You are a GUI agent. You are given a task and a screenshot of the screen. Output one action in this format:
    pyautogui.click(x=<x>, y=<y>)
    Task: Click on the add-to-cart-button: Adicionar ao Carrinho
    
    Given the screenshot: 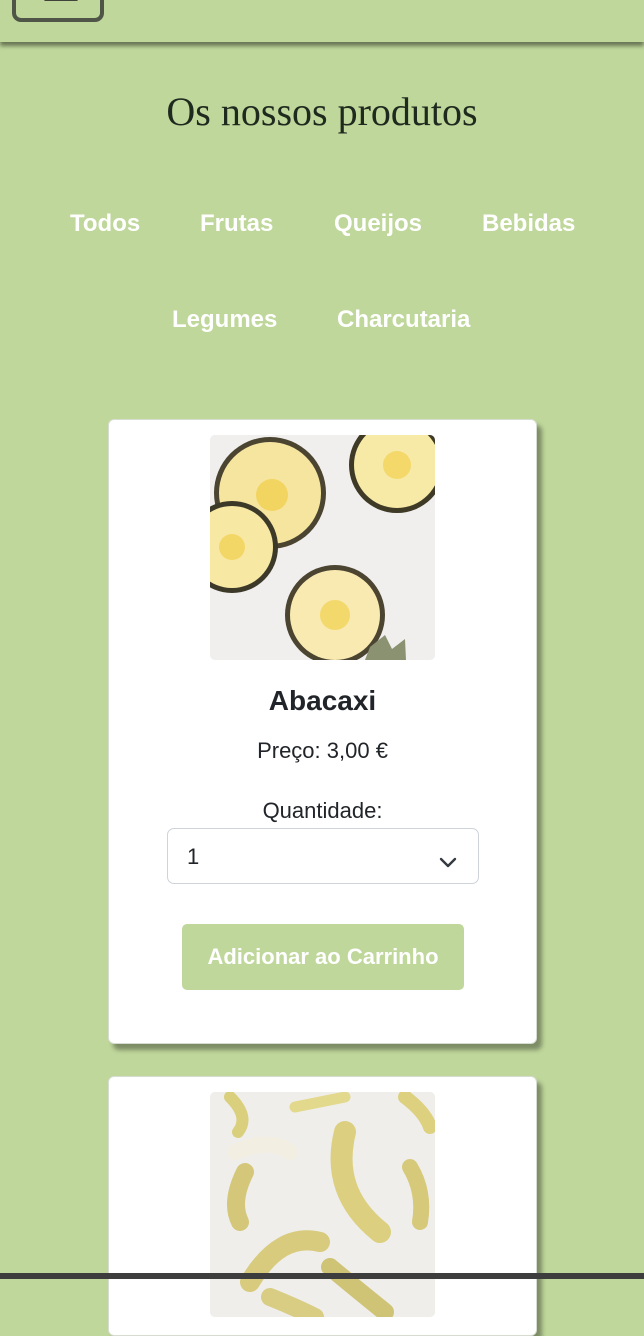 What is the action you would take?
    pyautogui.click(x=323, y=957)
    